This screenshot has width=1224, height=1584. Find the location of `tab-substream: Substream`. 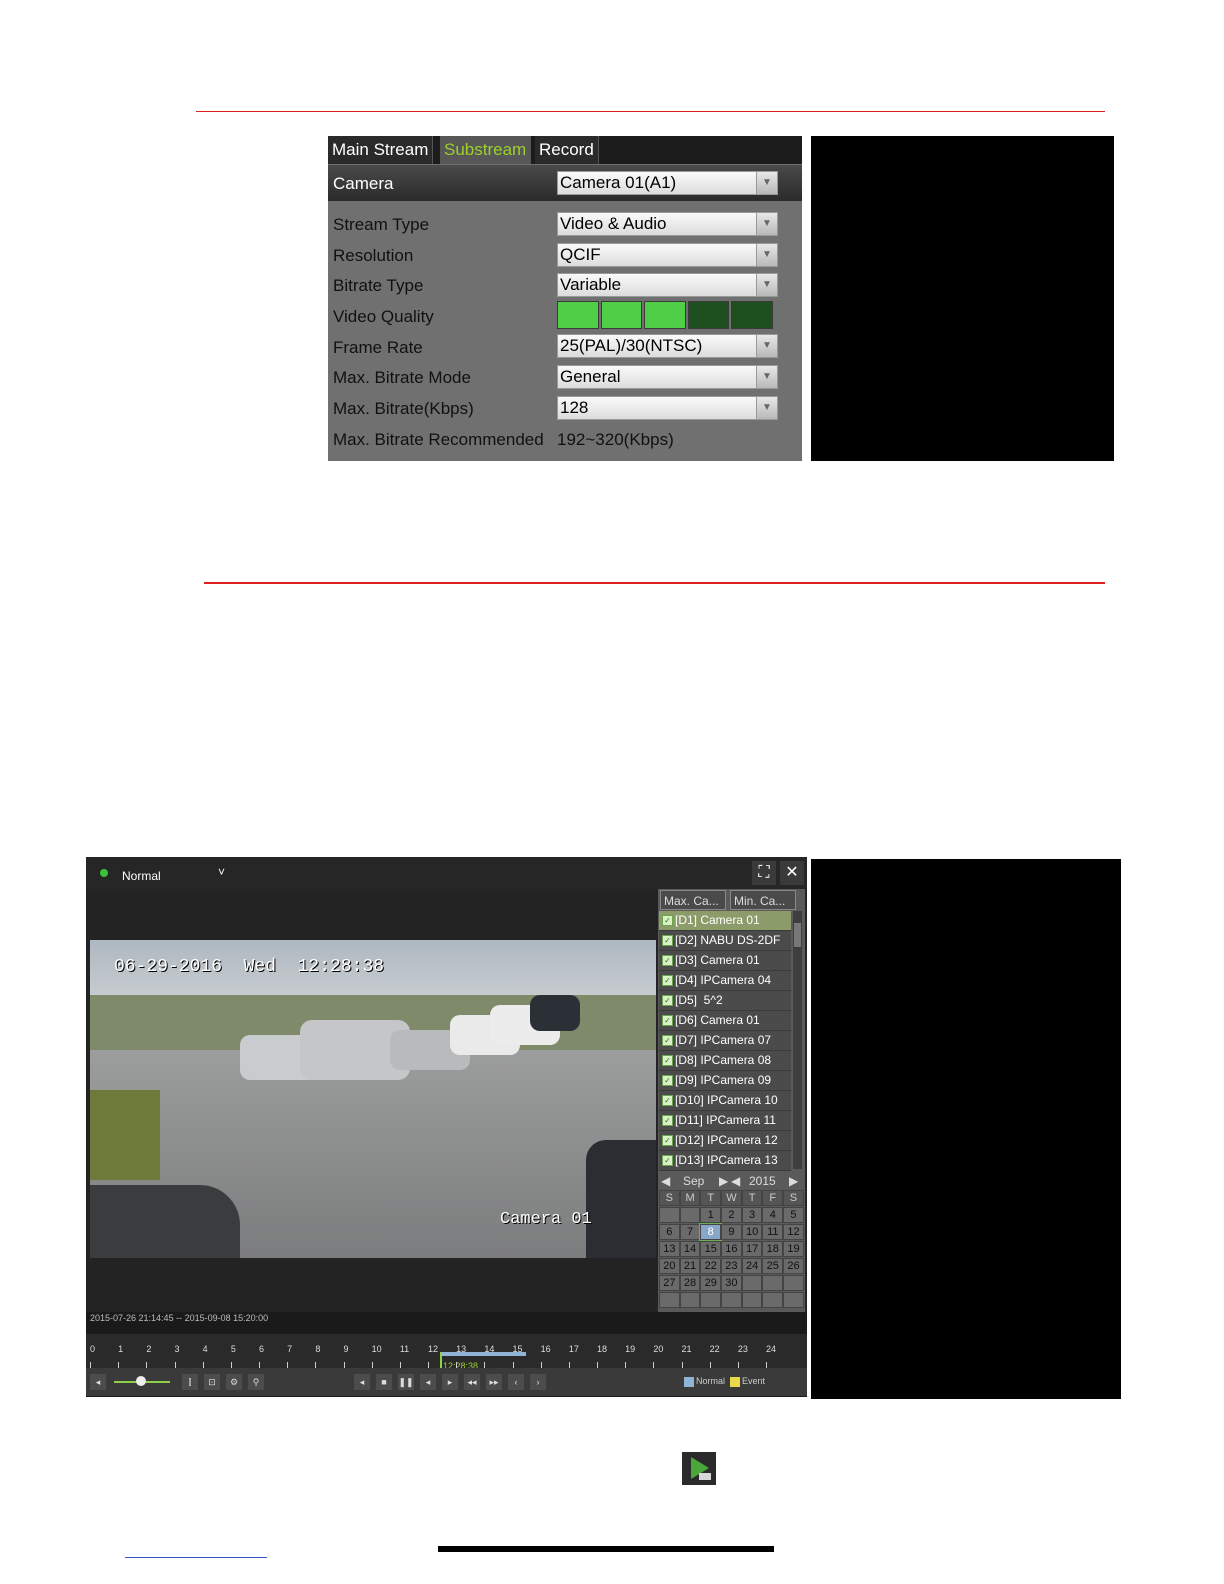

tab-substream: Substream is located at coordinates (486, 150).